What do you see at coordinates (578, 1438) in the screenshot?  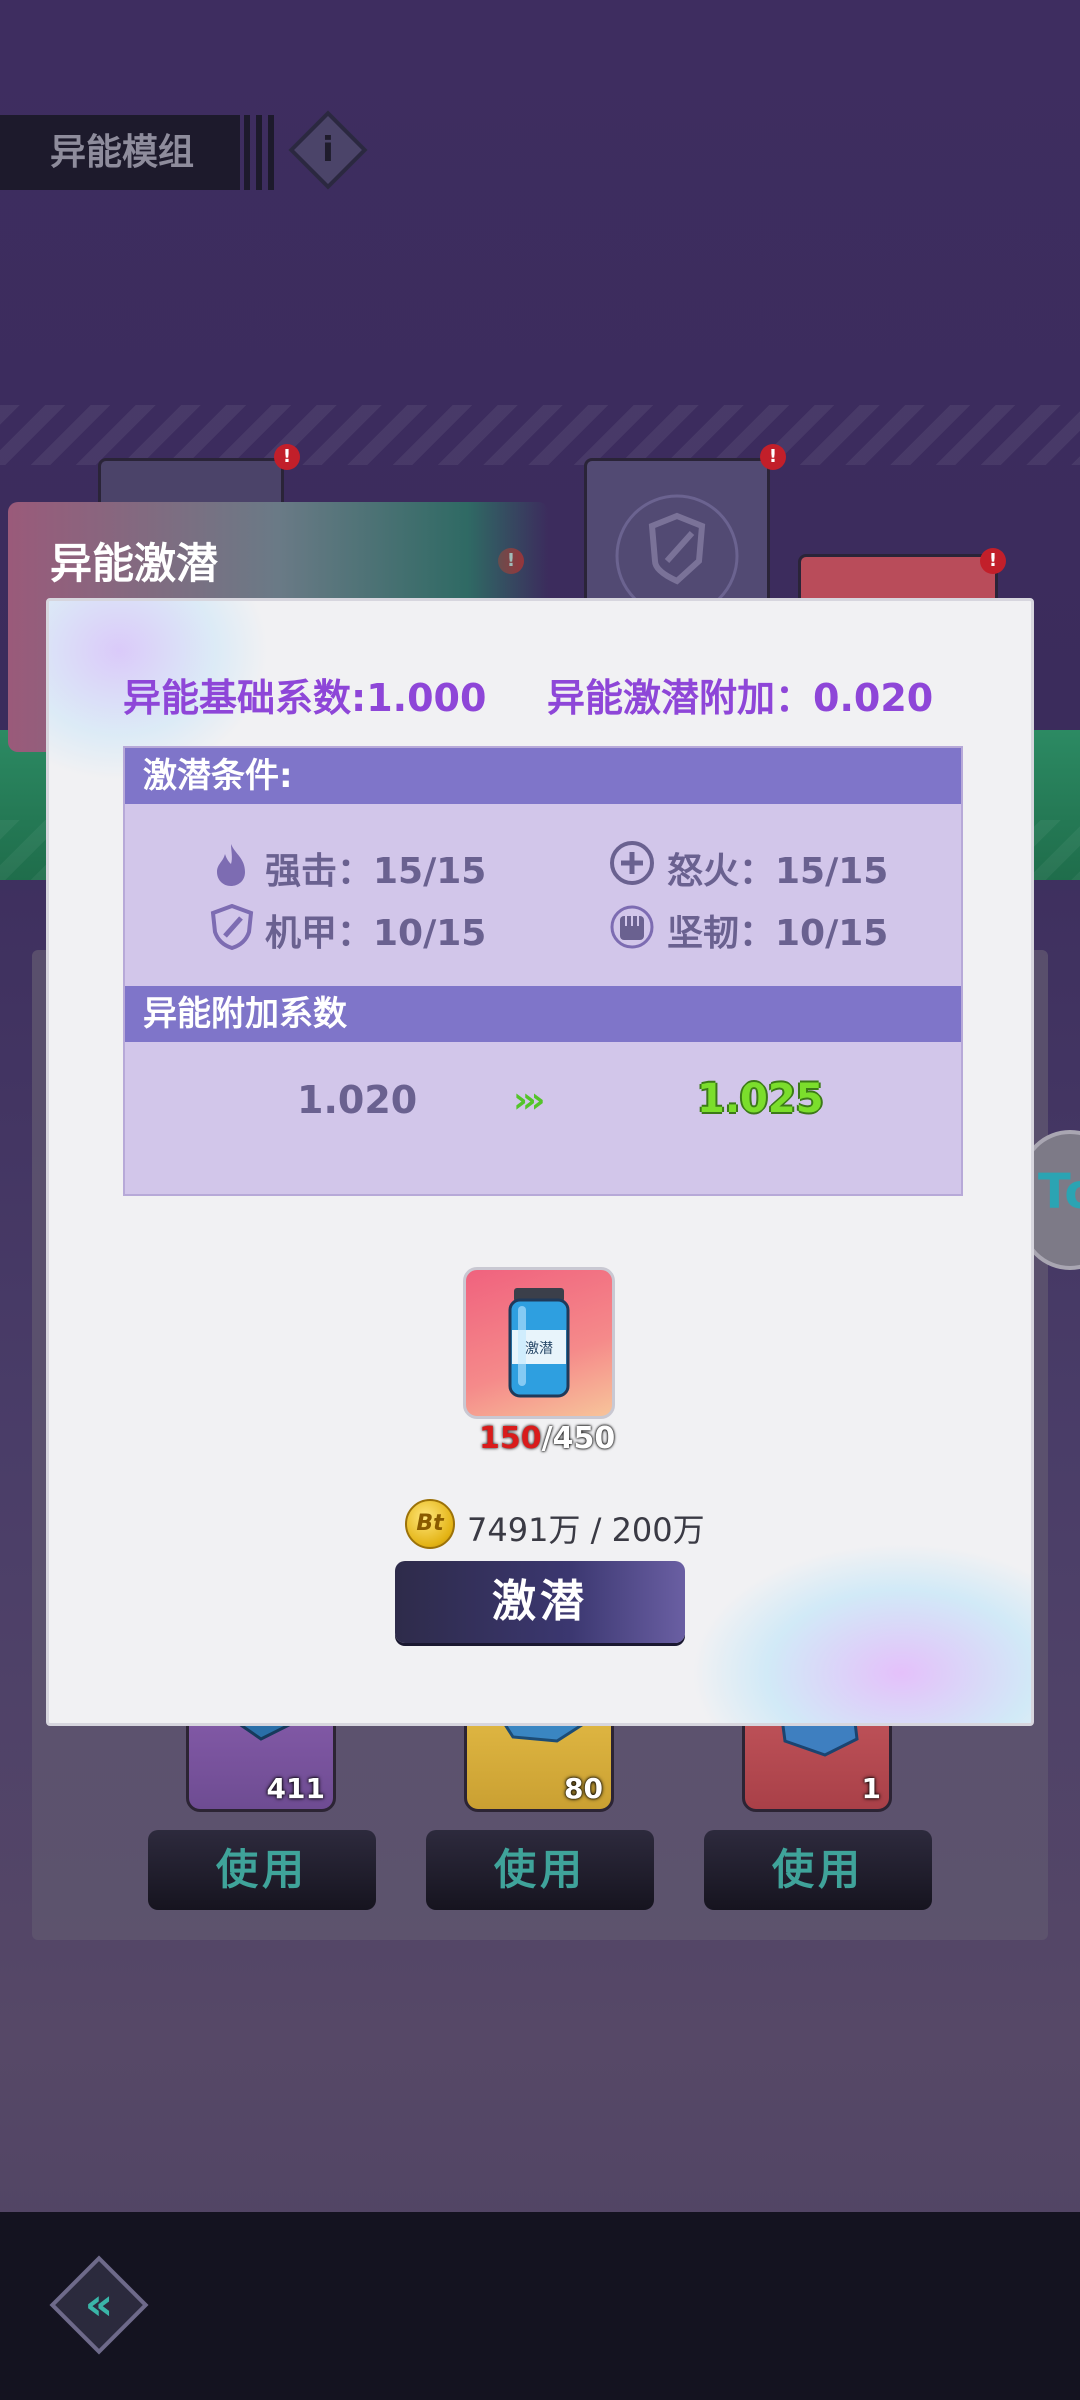 I see `item-count-need: /450` at bounding box center [578, 1438].